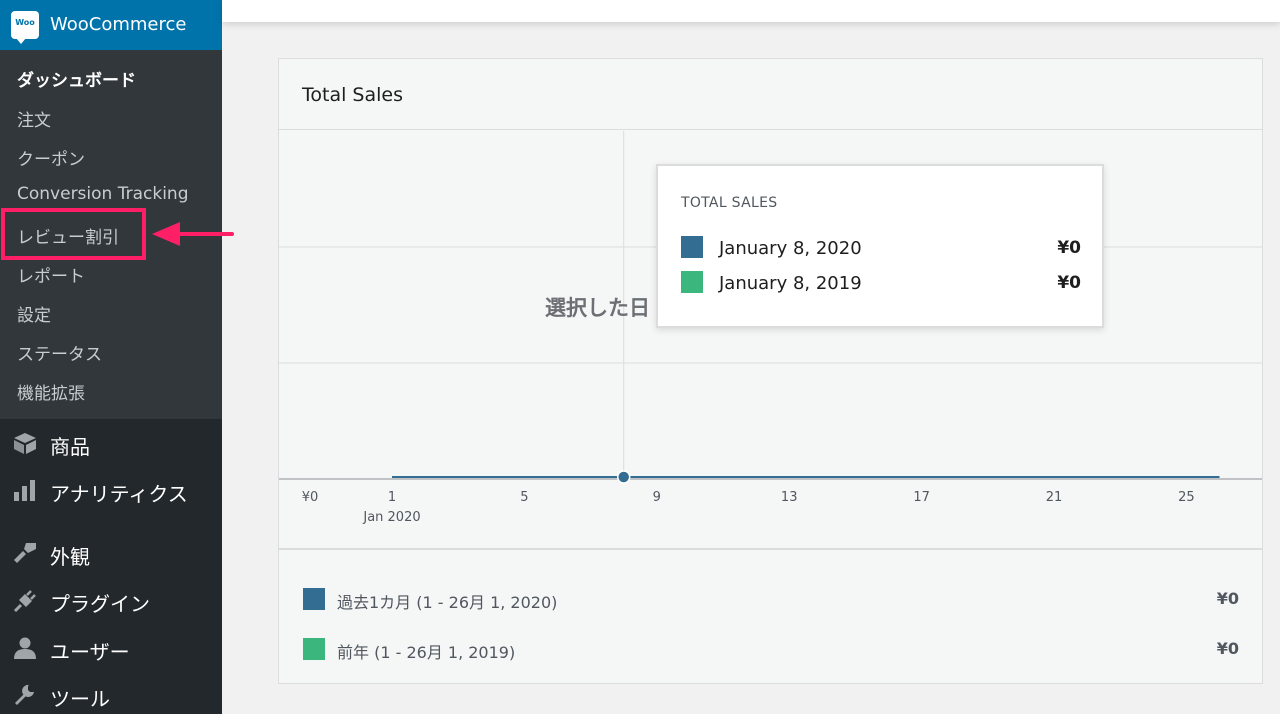  I want to click on tooltip-row-label: January 8, 2020, so click(790, 248).